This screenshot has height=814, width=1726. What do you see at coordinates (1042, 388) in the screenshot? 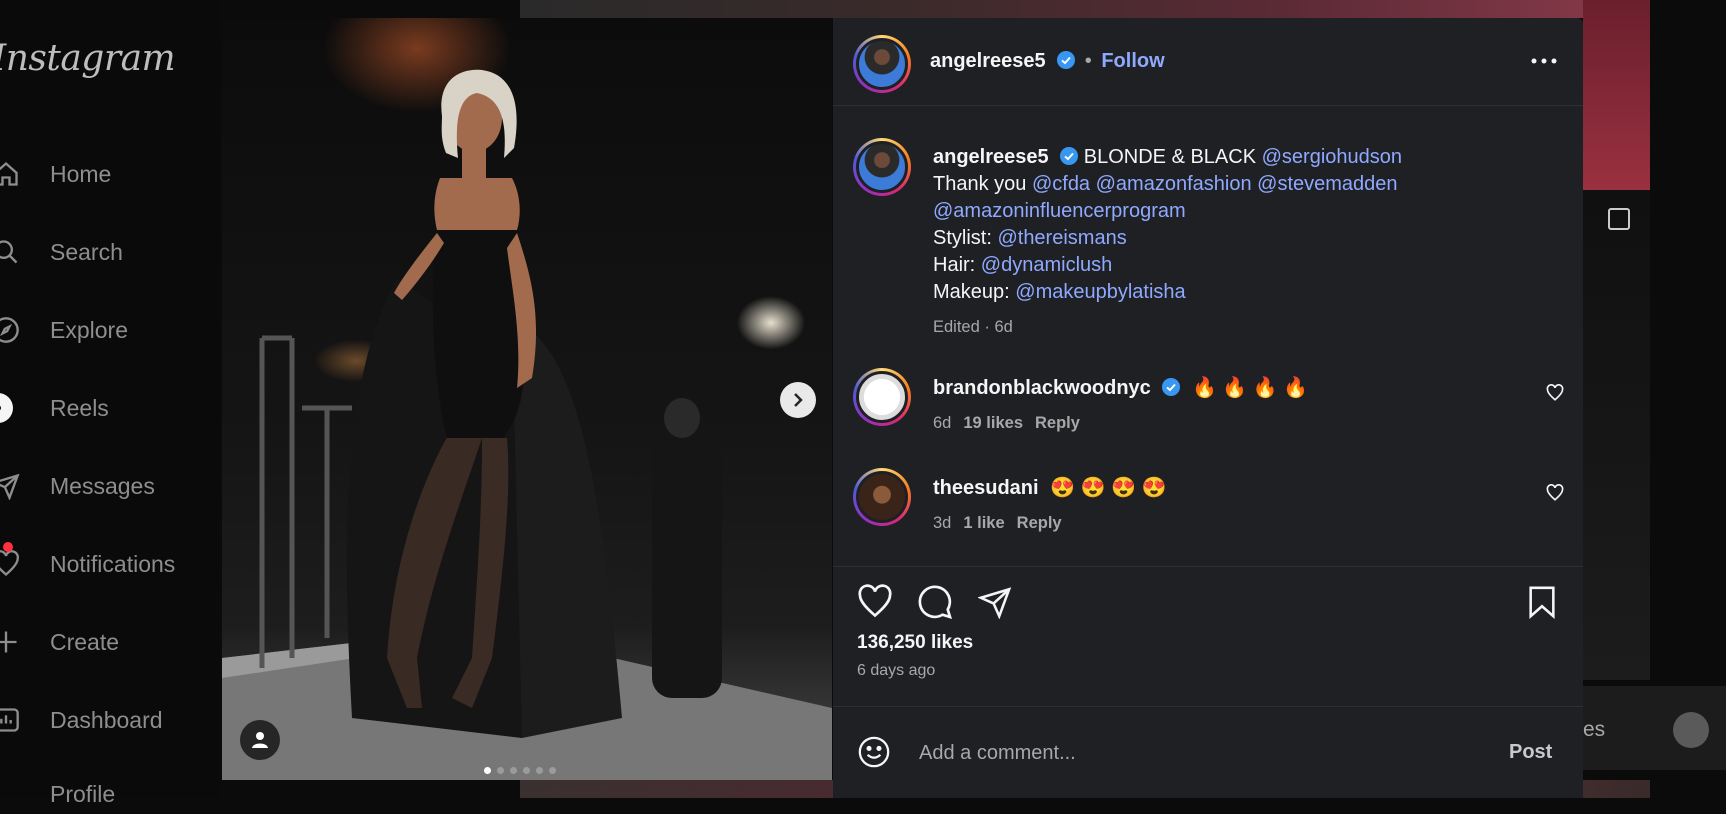
I see `commenter-username: brandonblackwoodnyc` at bounding box center [1042, 388].